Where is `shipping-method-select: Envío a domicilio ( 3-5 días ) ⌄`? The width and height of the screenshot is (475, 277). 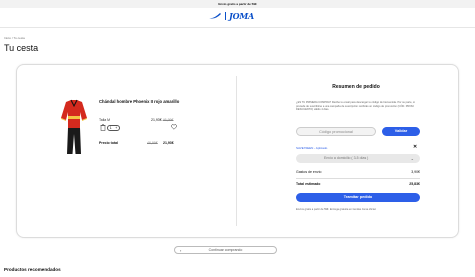
shipping-method-select: Envío a domicilio ( 3-5 días ) ⌄ is located at coordinates (358, 158).